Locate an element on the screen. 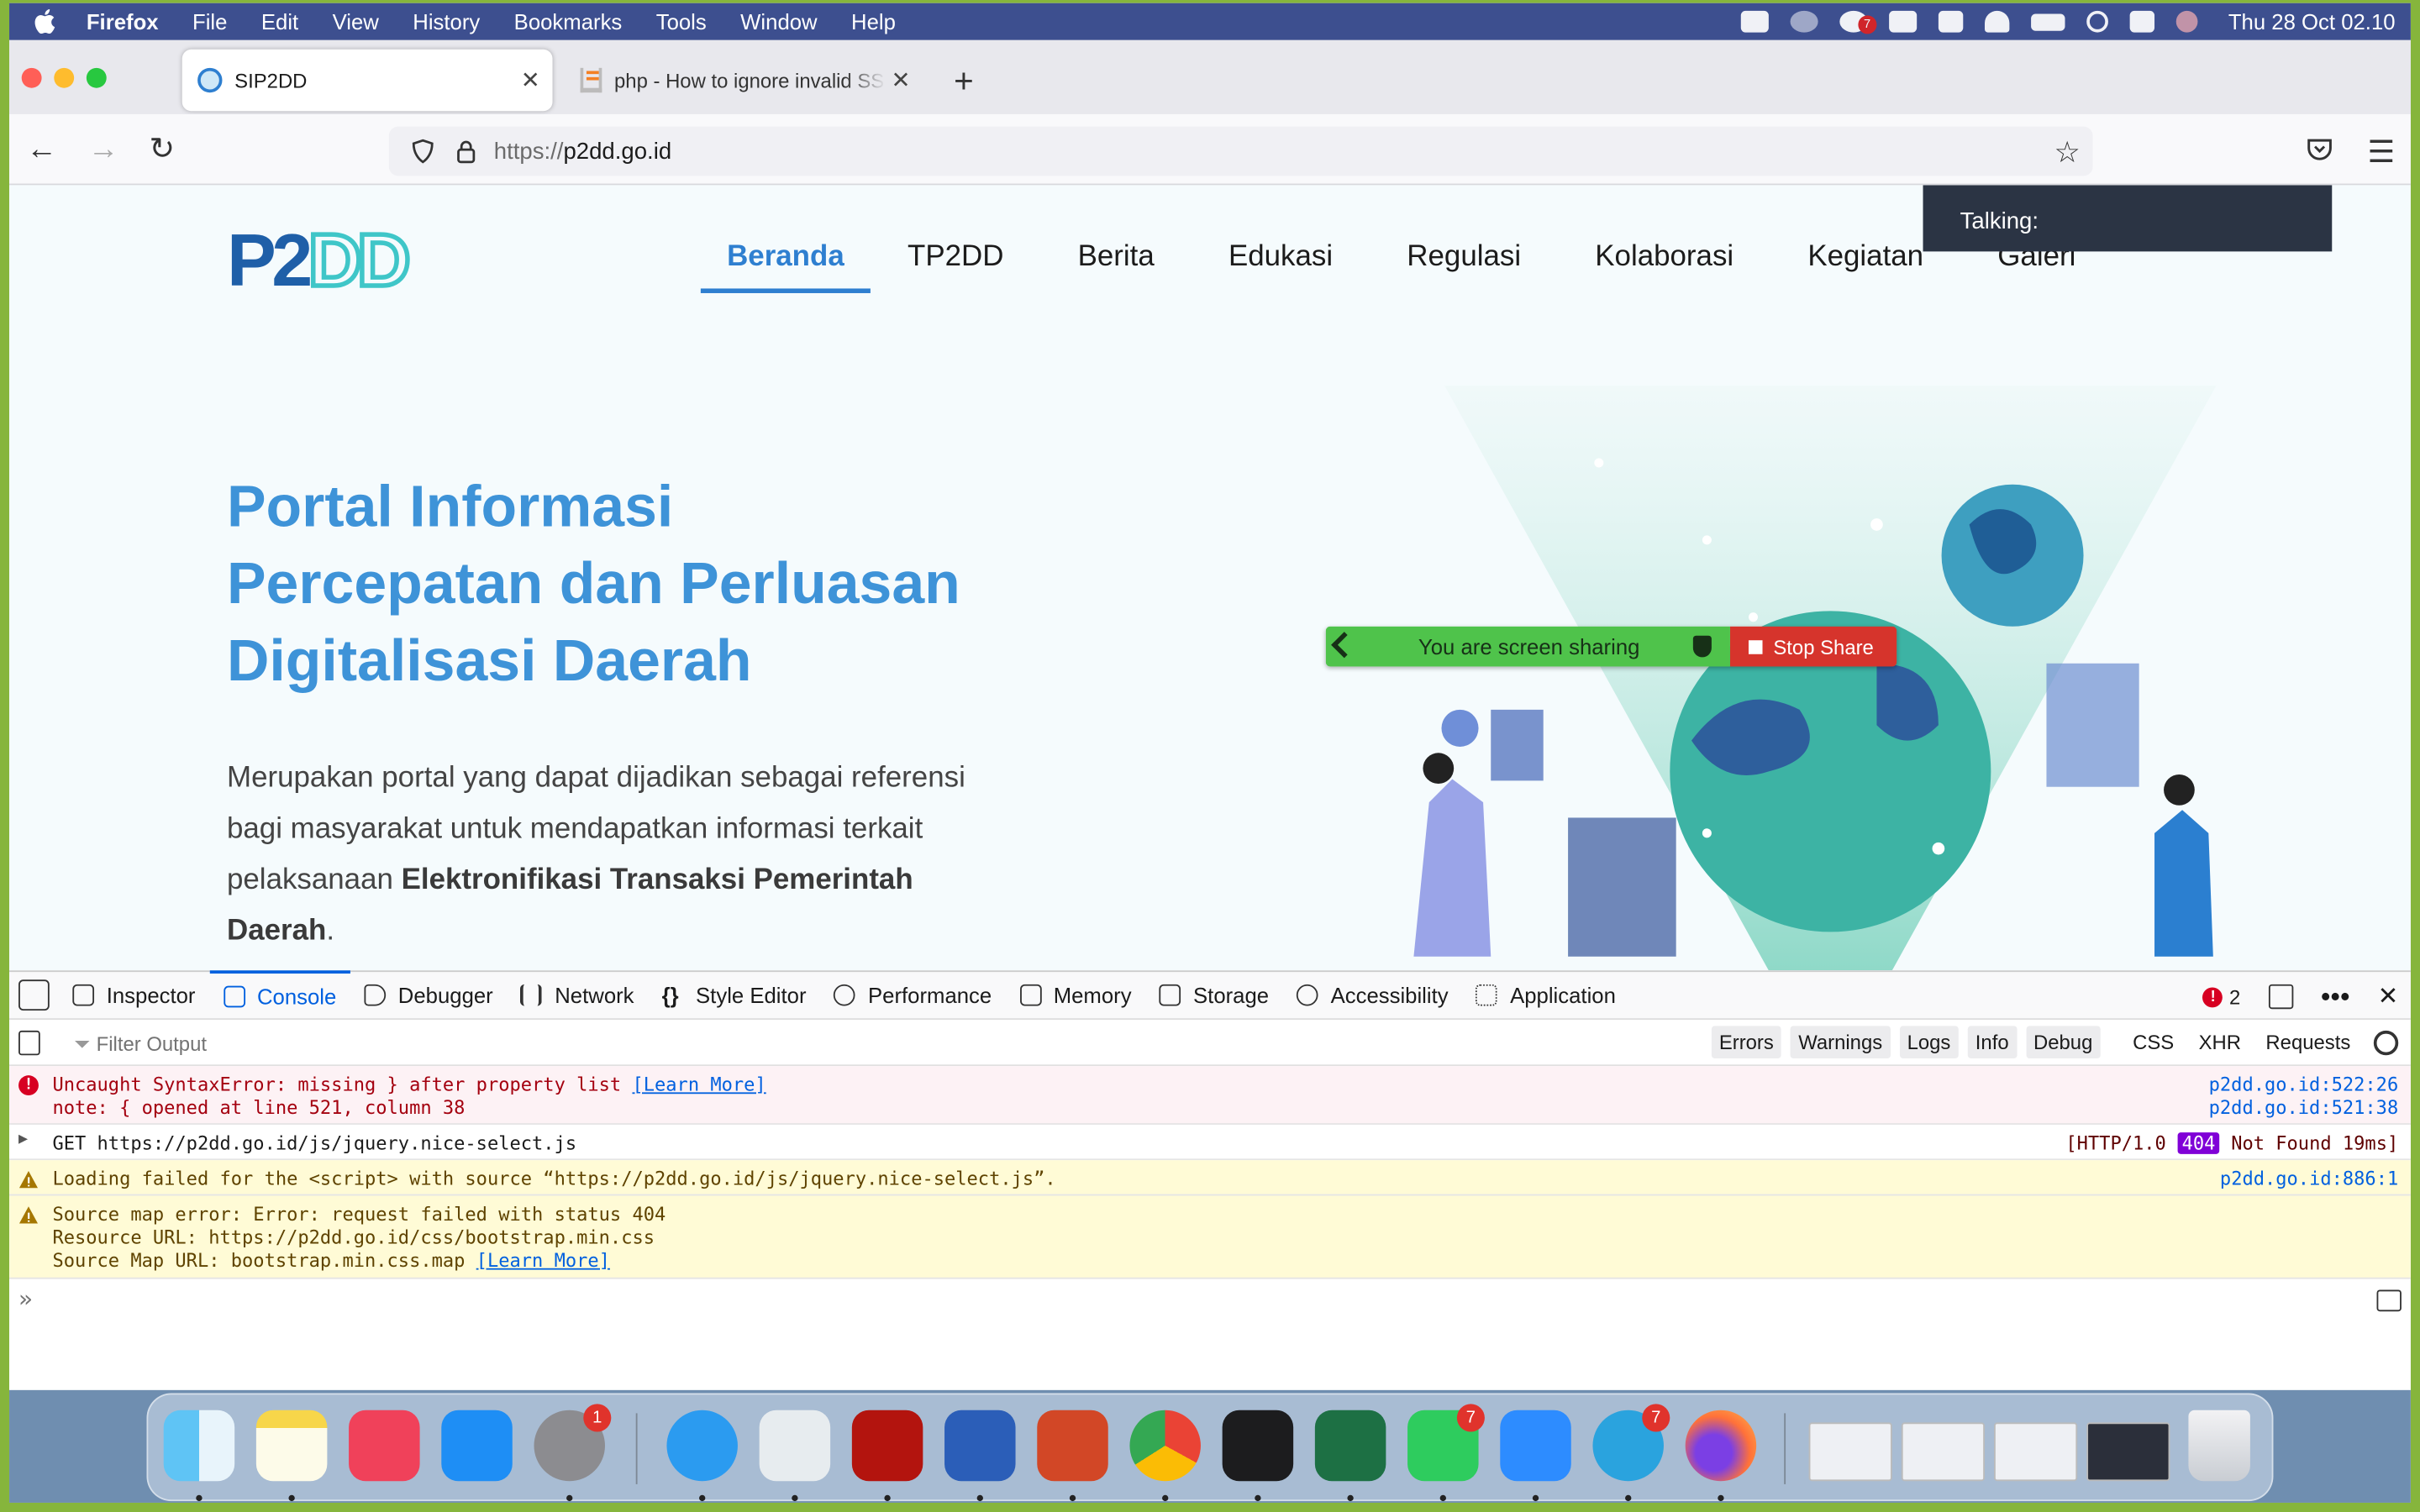 The width and height of the screenshot is (2420, 1512). dock-side-icon is located at coordinates (2280, 997).